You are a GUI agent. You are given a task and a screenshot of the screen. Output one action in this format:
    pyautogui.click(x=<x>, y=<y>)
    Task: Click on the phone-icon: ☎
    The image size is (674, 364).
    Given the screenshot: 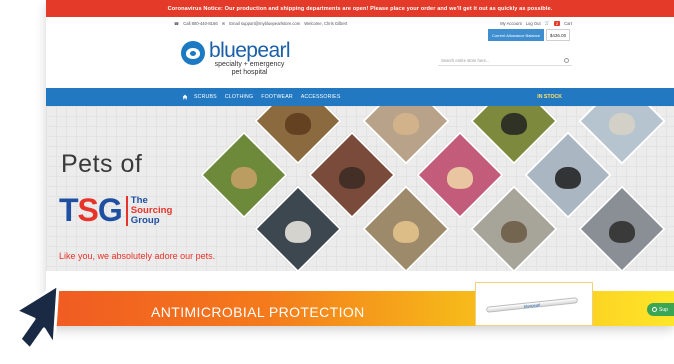 What is the action you would take?
    pyautogui.click(x=177, y=23)
    